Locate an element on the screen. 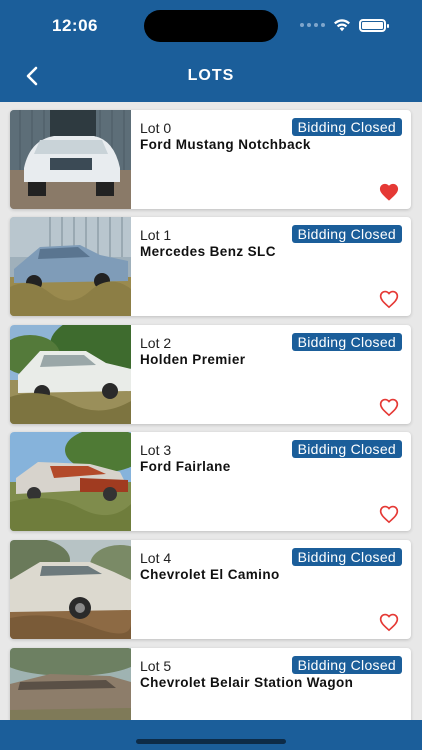 The image size is (422, 750). battery-icon is located at coordinates (374, 25).